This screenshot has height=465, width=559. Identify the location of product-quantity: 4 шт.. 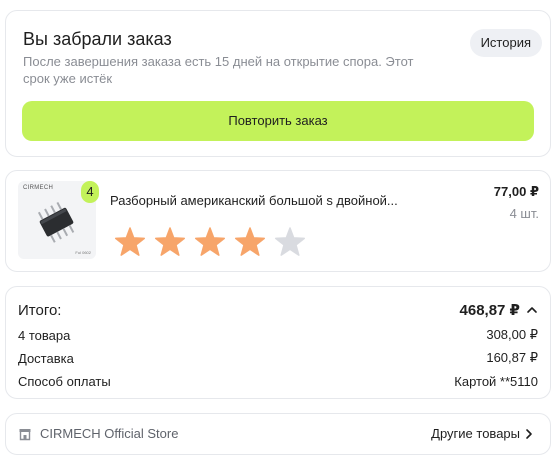
(524, 213).